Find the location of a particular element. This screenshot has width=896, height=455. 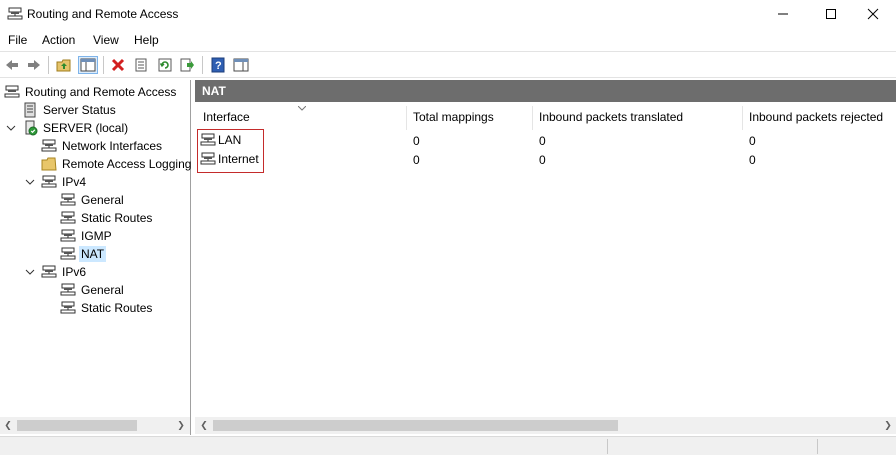

tree-label: IPv4 is located at coordinates (74, 182).